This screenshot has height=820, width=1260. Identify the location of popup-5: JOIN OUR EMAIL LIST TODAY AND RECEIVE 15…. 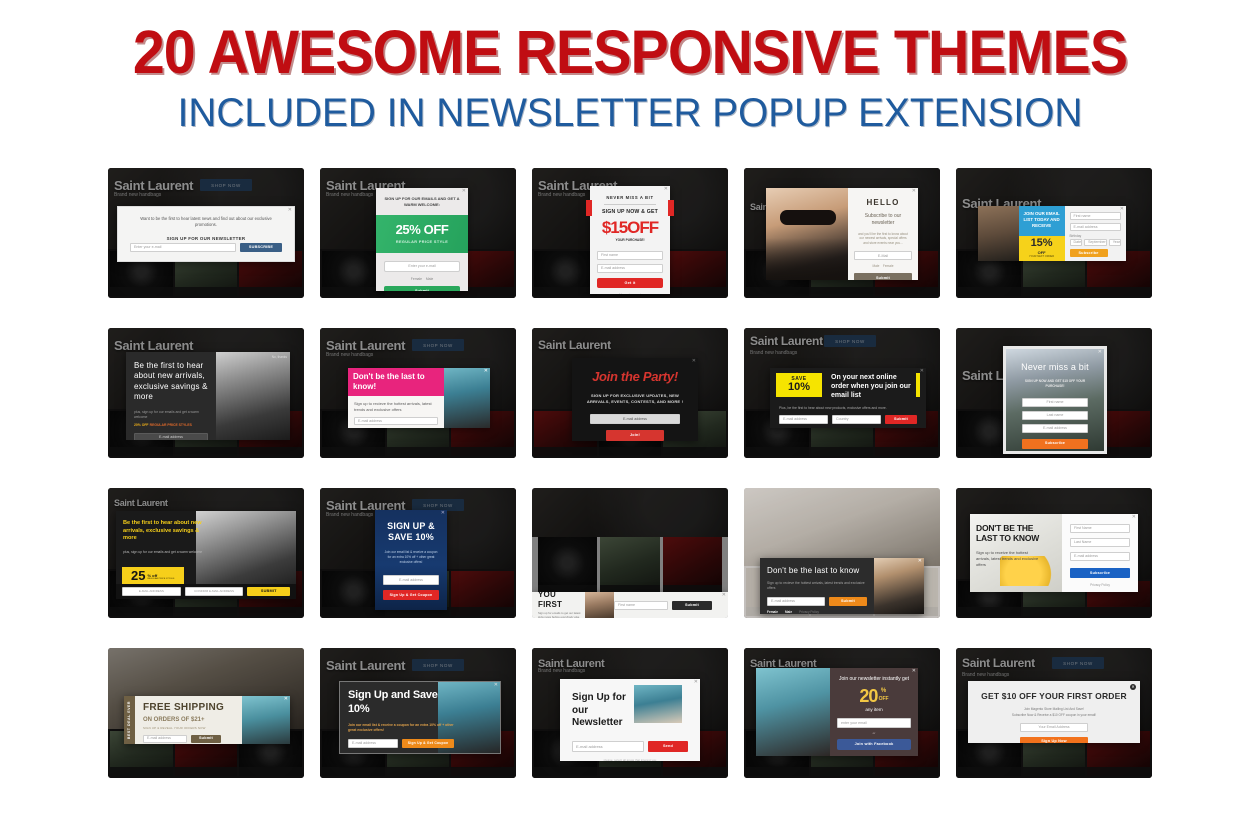
(1052, 233).